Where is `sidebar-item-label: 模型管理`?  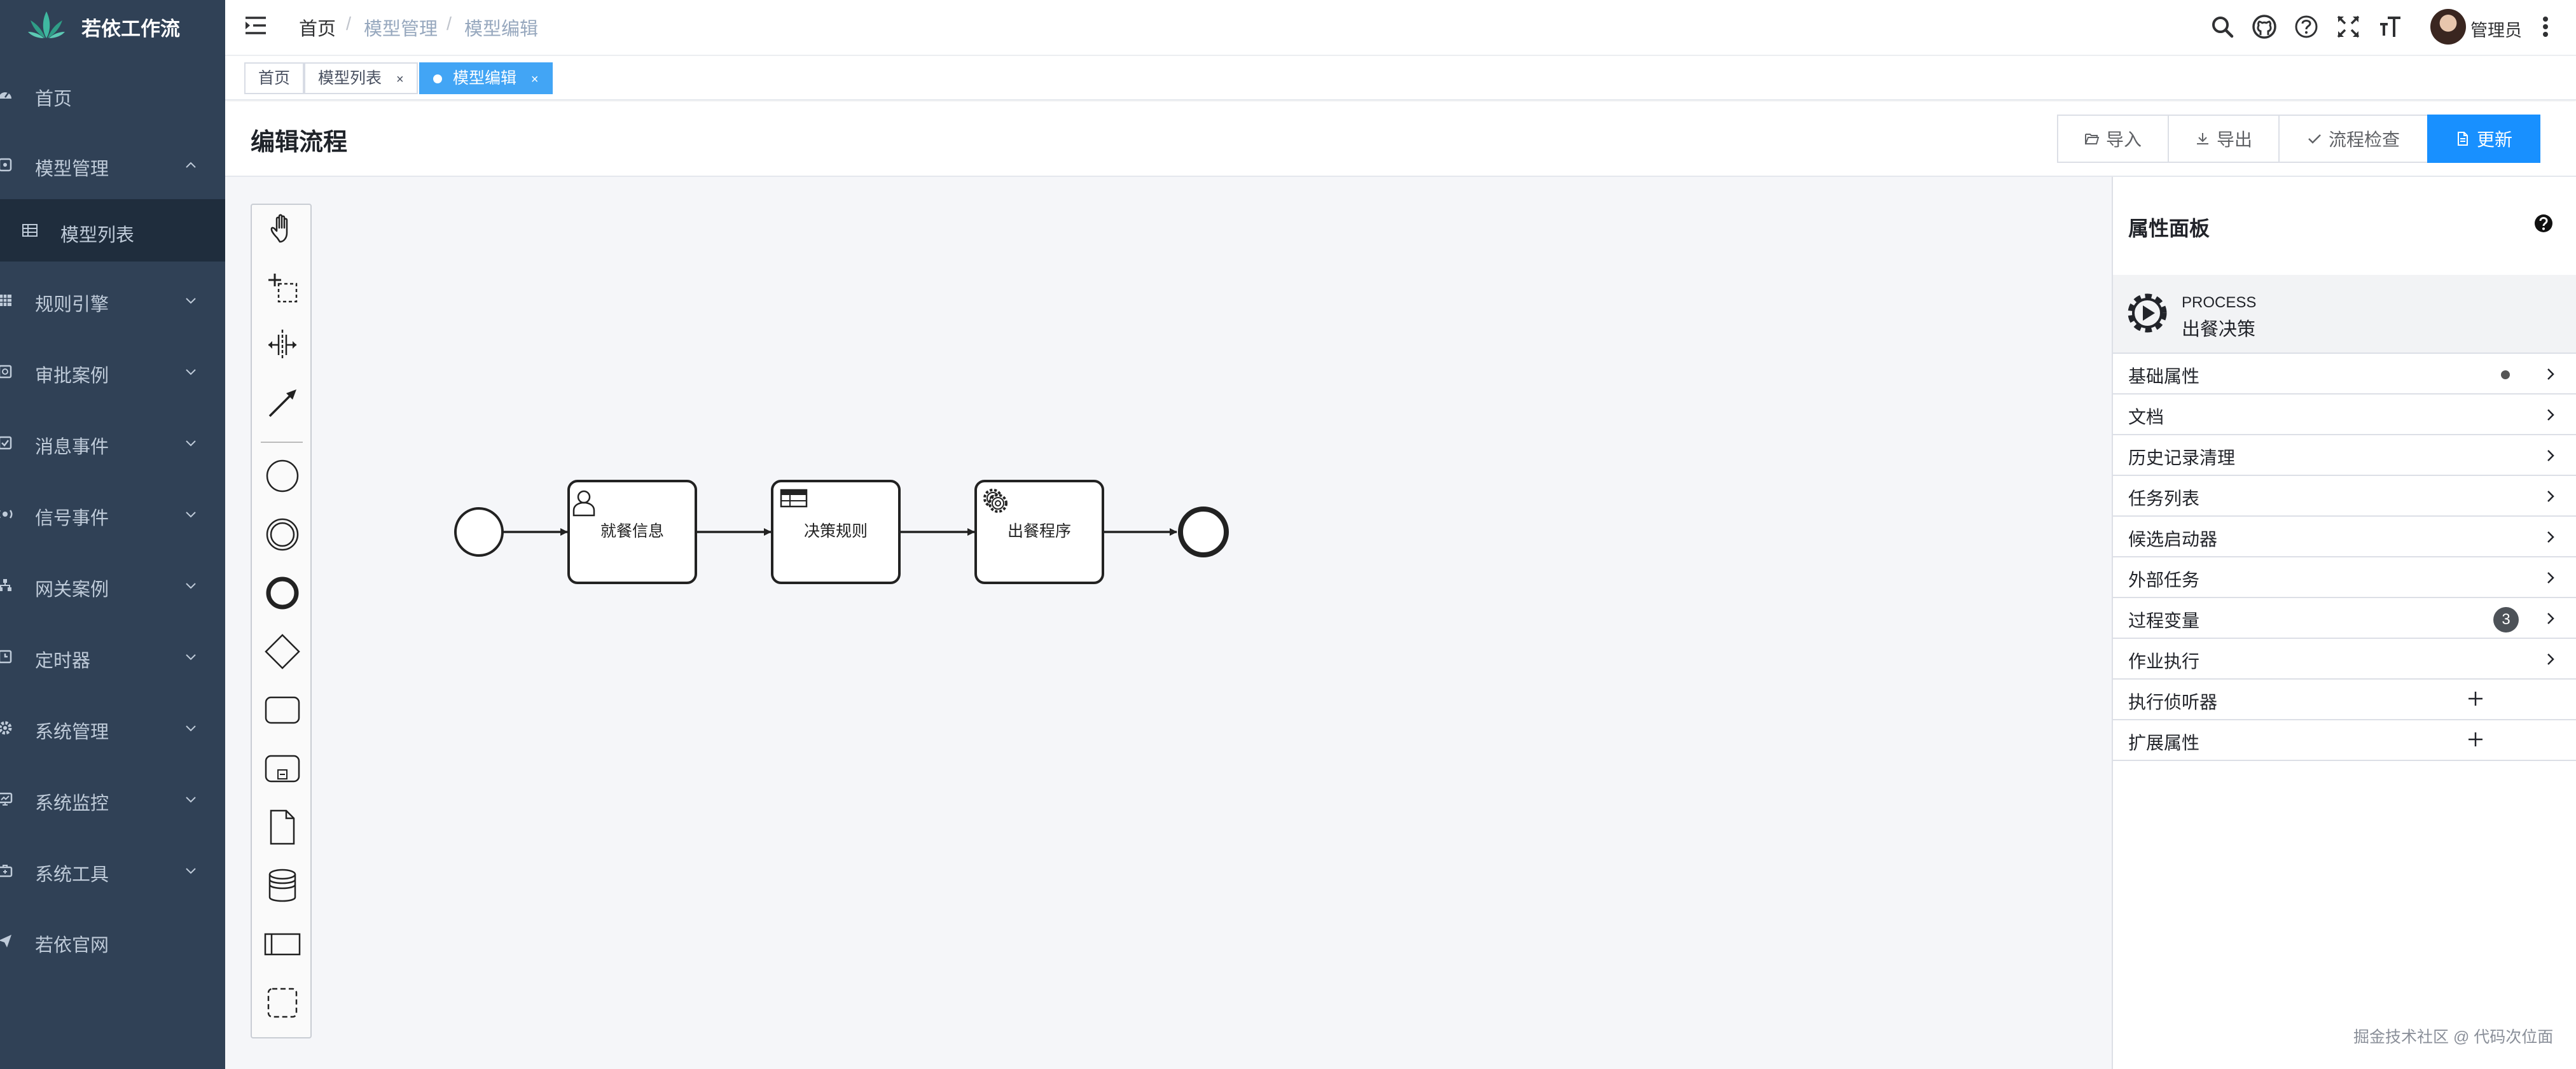 sidebar-item-label: 模型管理 is located at coordinates (72, 169).